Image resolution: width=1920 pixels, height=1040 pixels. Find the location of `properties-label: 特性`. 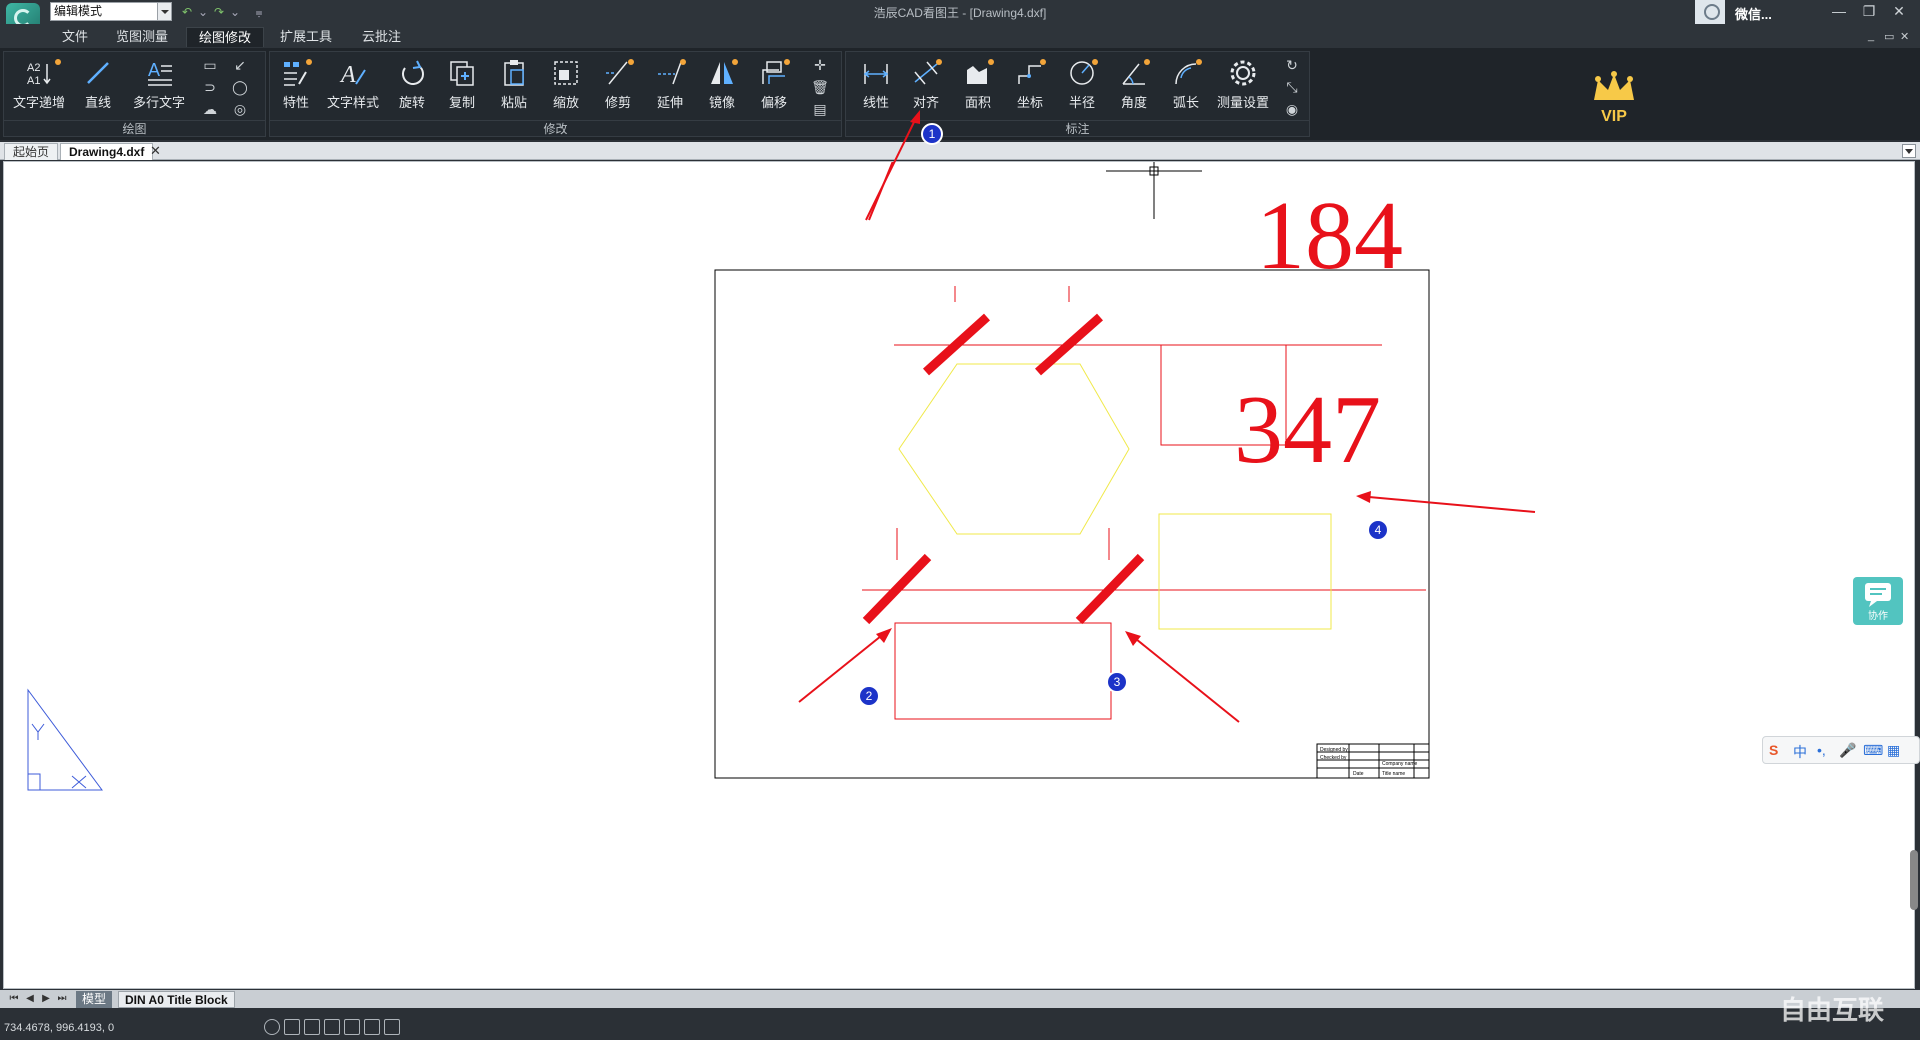

properties-label: 特性 is located at coordinates (295, 102).